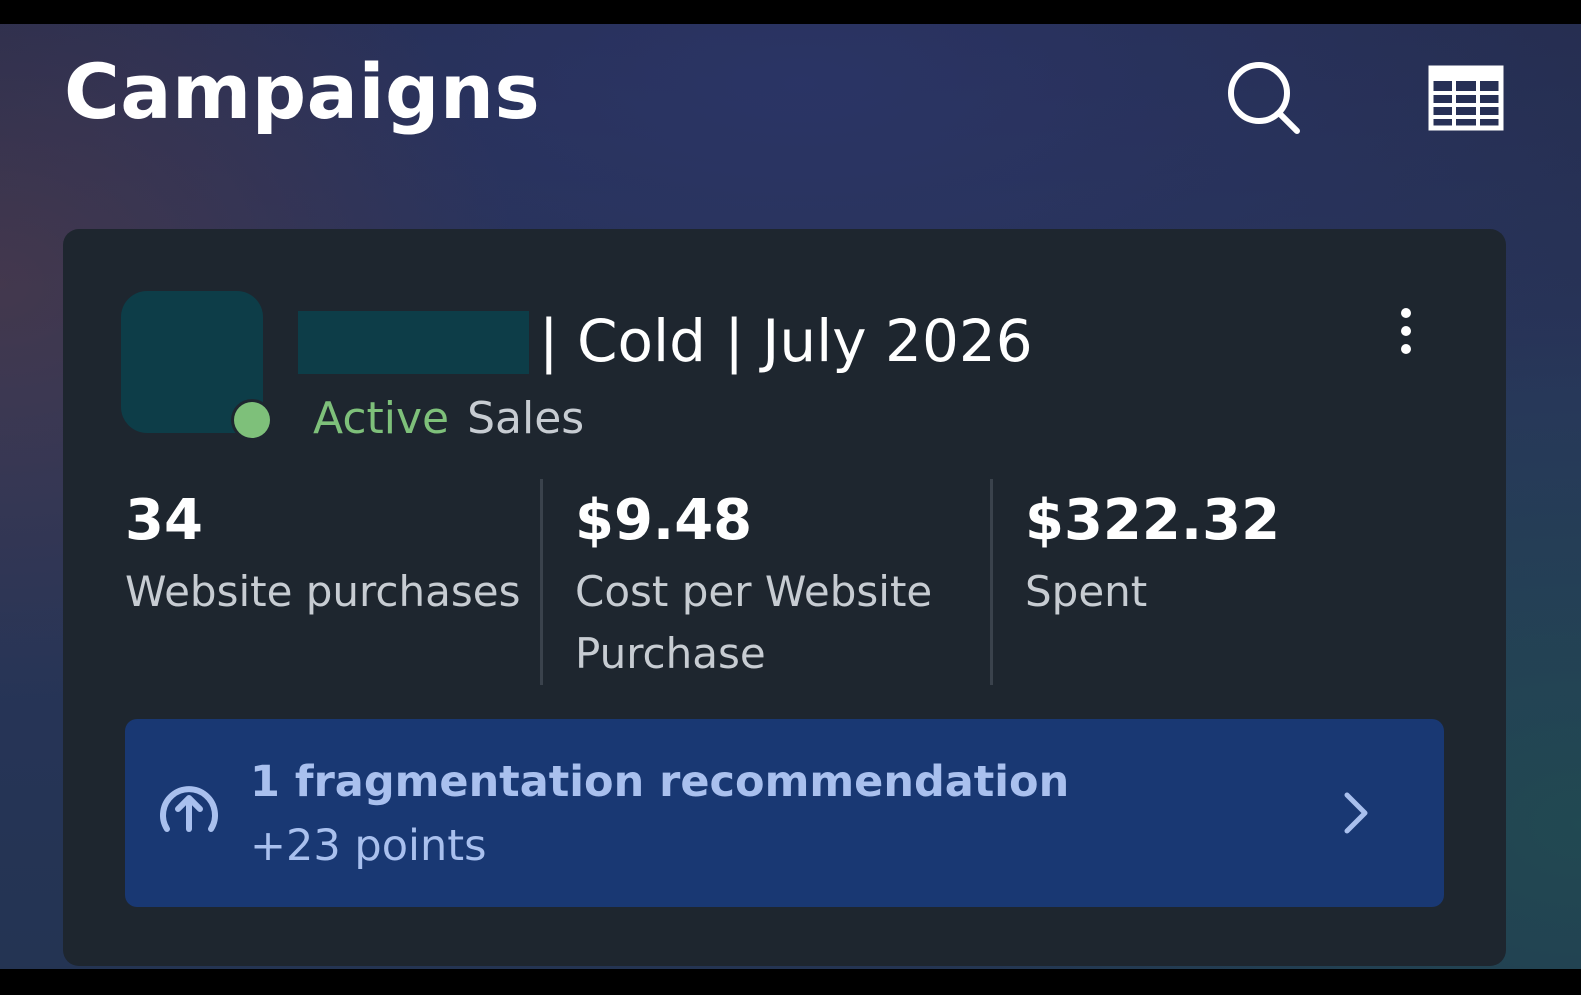 Image resolution: width=1581 pixels, height=995 pixels. What do you see at coordinates (790, 982) in the screenshot?
I see `bottom-bar` at bounding box center [790, 982].